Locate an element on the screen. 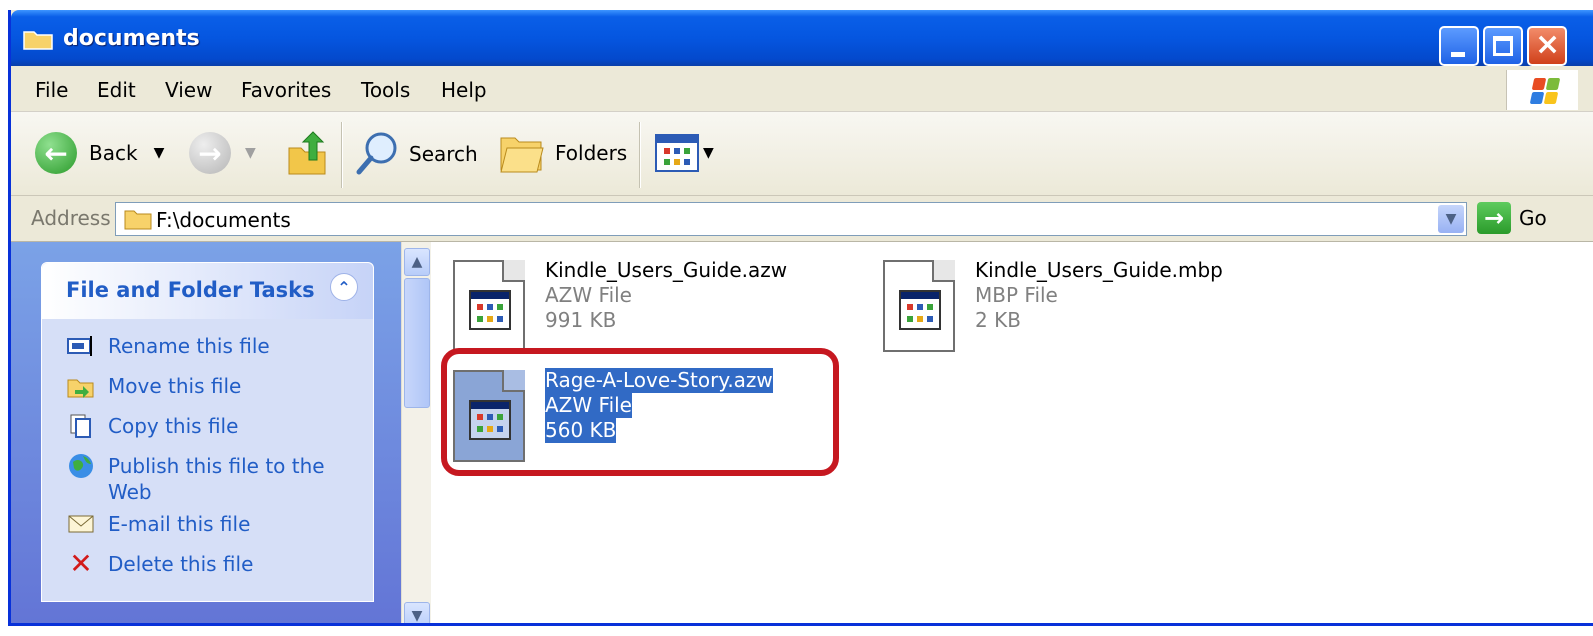 The height and width of the screenshot is (636, 1593). file-item: Kindle_Users_Guide.mbp MBP File 2 KB is located at coordinates (1052, 306).